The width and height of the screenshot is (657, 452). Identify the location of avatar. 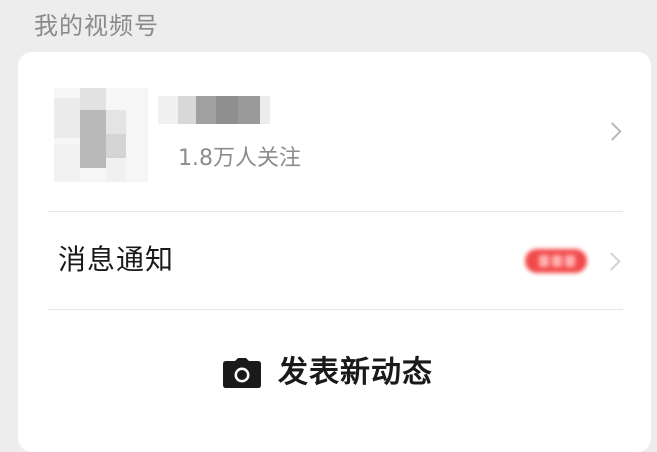
(101, 135).